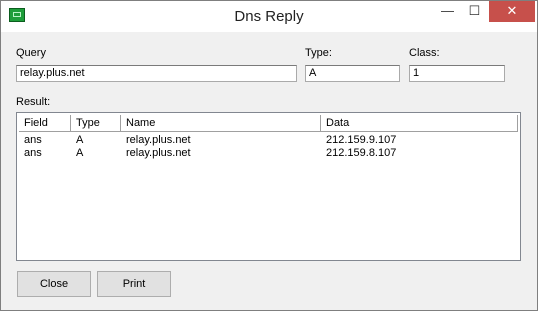 The image size is (538, 311). I want to click on print-button: Print, so click(134, 284).